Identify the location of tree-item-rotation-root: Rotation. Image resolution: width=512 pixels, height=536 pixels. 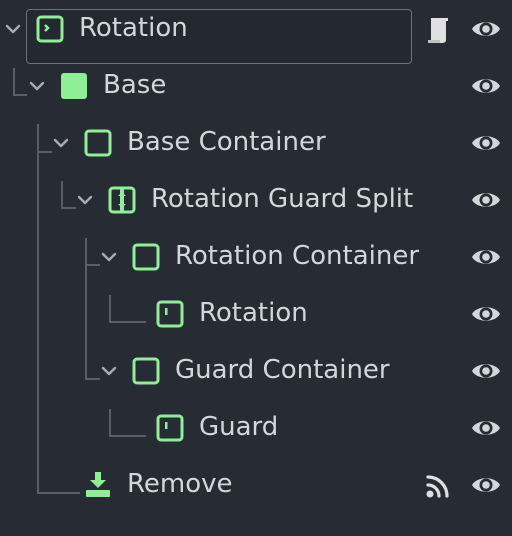
(256, 32).